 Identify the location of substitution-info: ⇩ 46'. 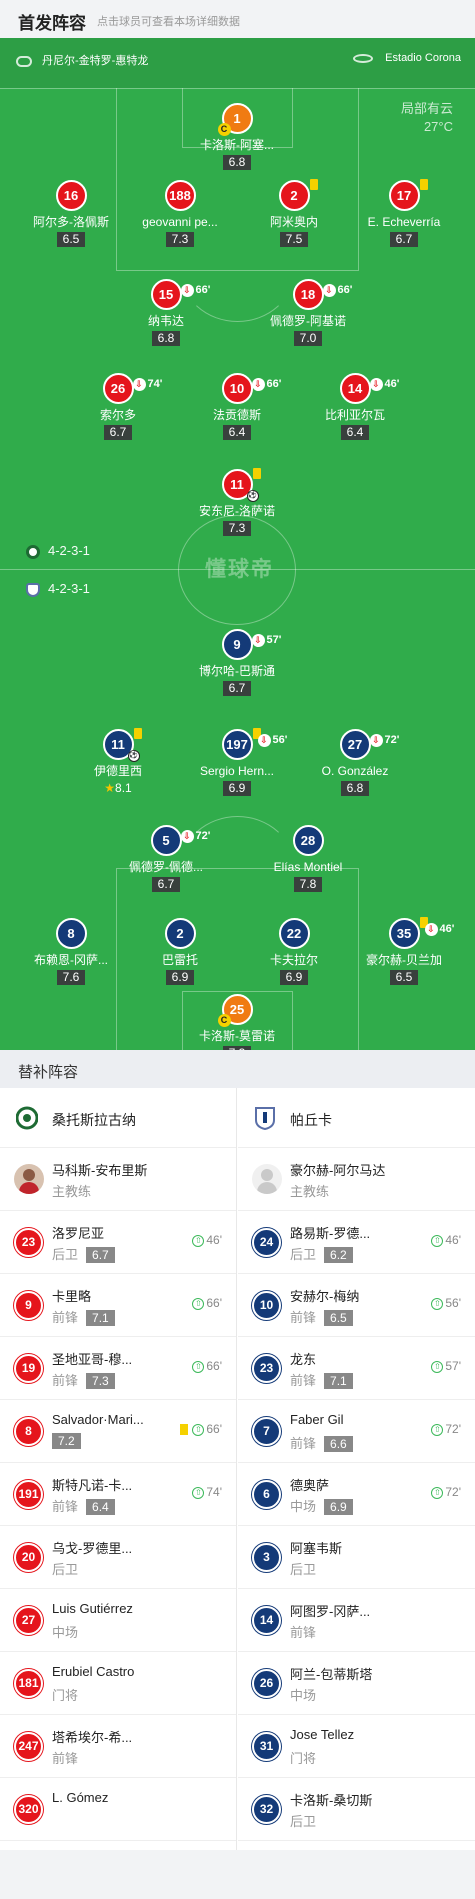
(384, 384).